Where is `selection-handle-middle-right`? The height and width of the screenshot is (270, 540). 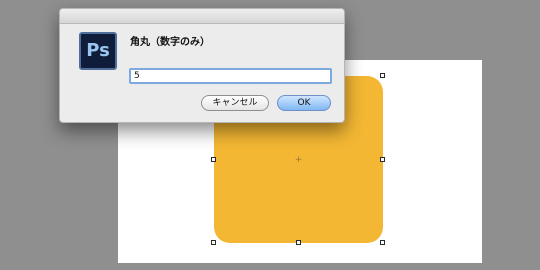 selection-handle-middle-right is located at coordinates (382, 159).